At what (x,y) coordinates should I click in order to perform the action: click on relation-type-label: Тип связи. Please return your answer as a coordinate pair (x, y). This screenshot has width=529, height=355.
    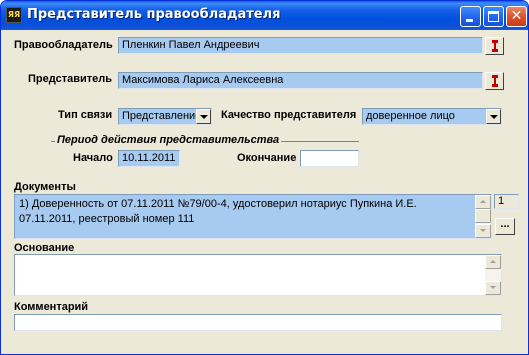
    Looking at the image, I should click on (85, 115).